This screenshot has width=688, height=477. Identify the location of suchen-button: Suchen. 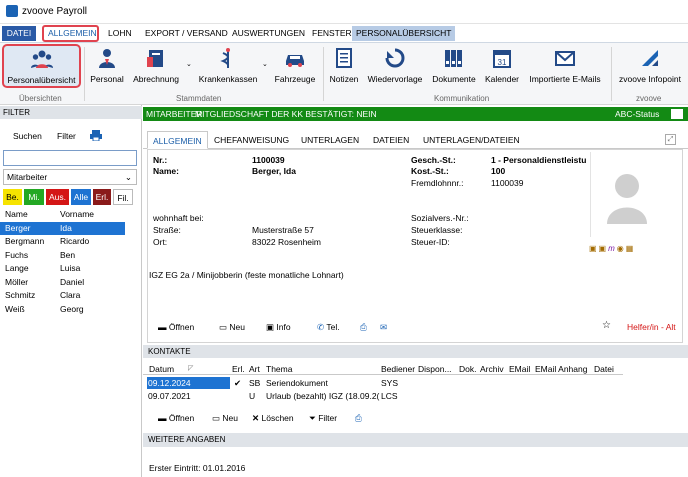
(27, 136).